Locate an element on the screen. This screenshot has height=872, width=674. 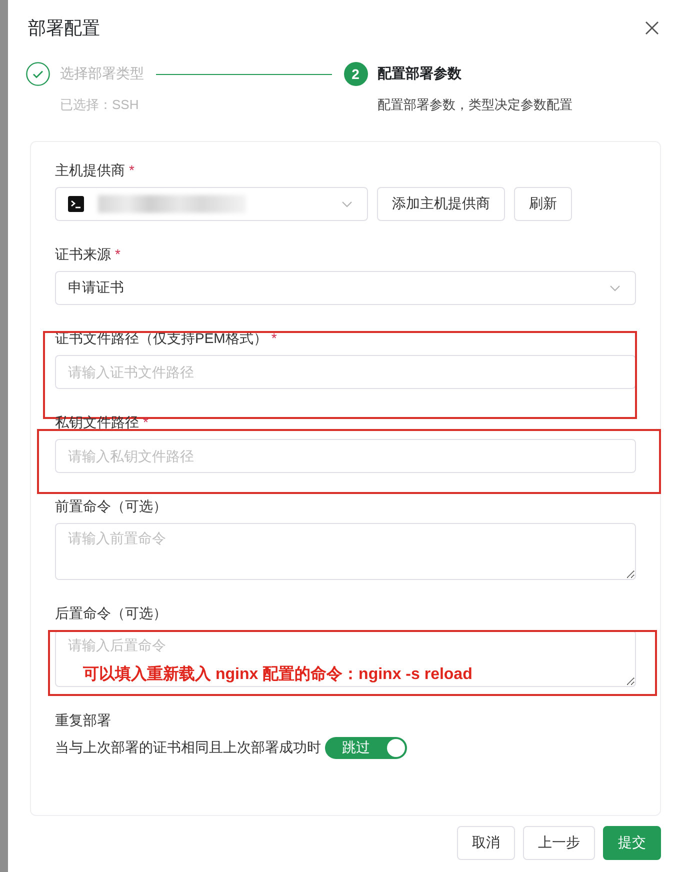
select-field: 申请证书 is located at coordinates (345, 288).